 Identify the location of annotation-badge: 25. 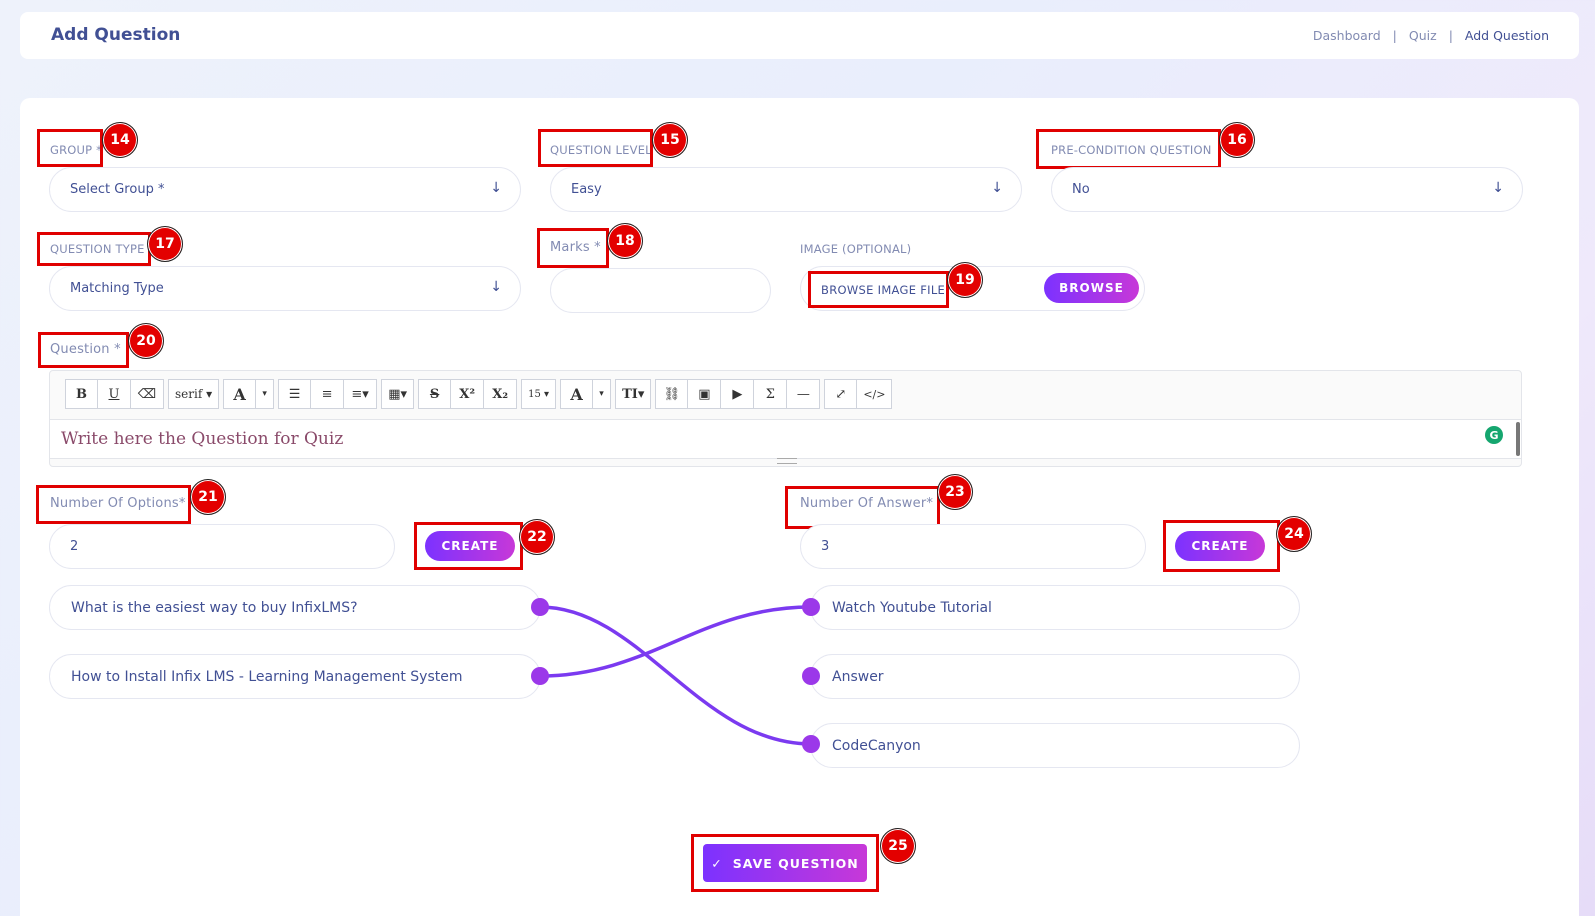
(898, 846).